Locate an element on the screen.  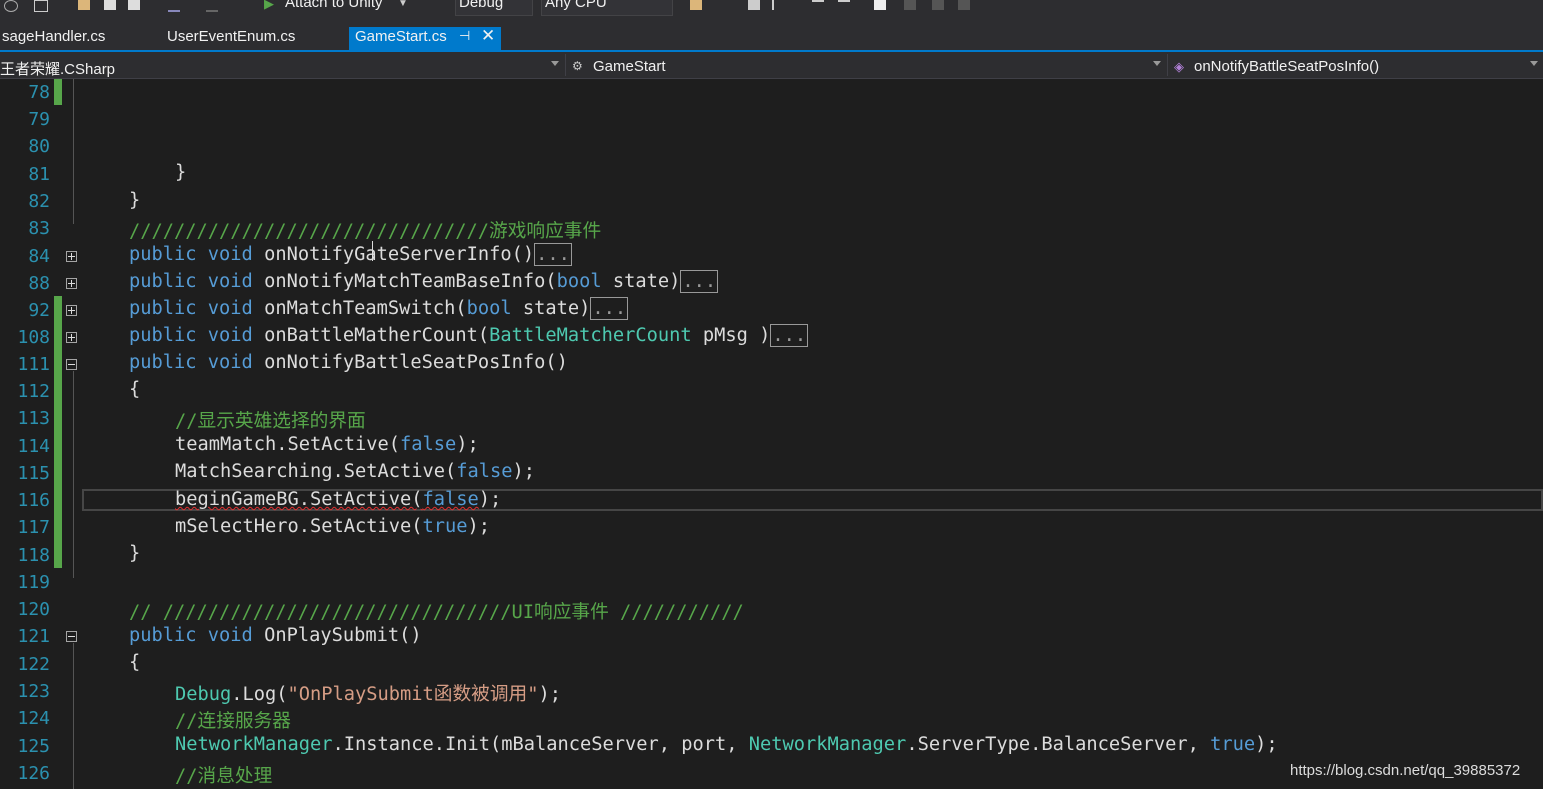
indent-icon is located at coordinates (779, 5).